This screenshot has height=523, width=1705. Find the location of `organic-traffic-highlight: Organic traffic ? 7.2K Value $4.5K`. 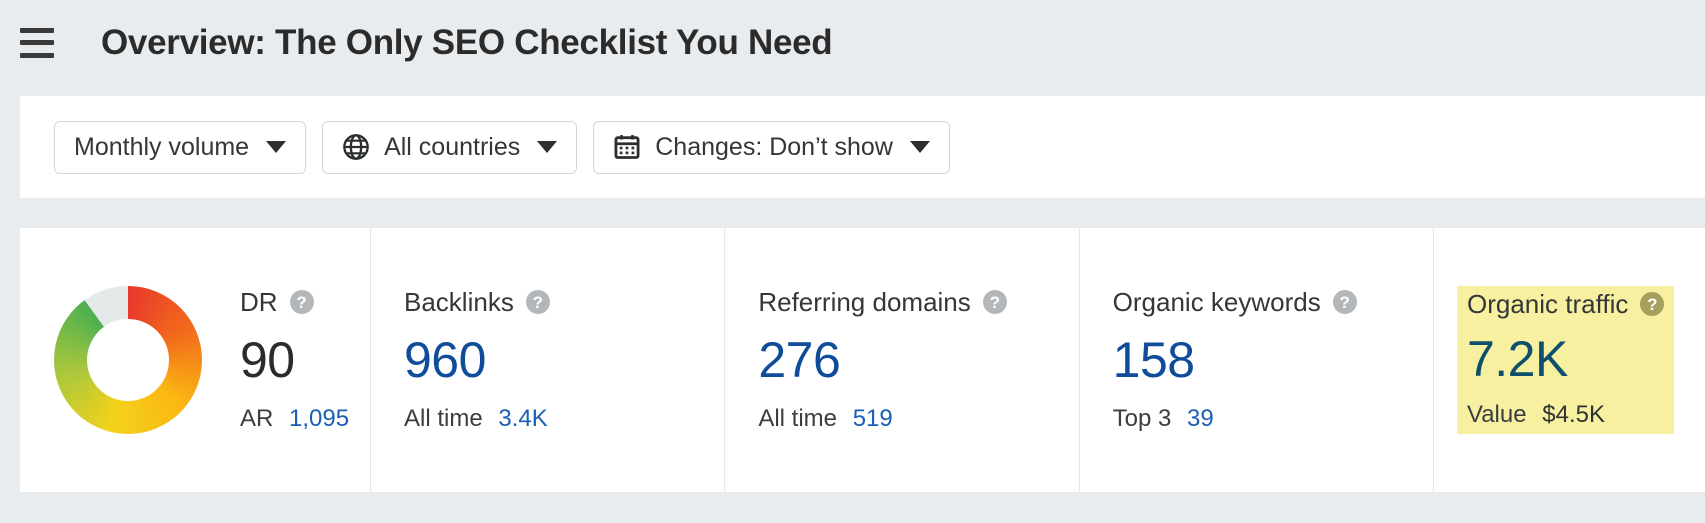

organic-traffic-highlight: Organic traffic ? 7.2K Value $4.5K is located at coordinates (1565, 360).